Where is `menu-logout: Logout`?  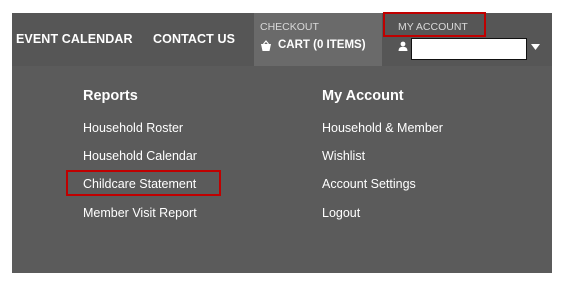 menu-logout: Logout is located at coordinates (341, 213).